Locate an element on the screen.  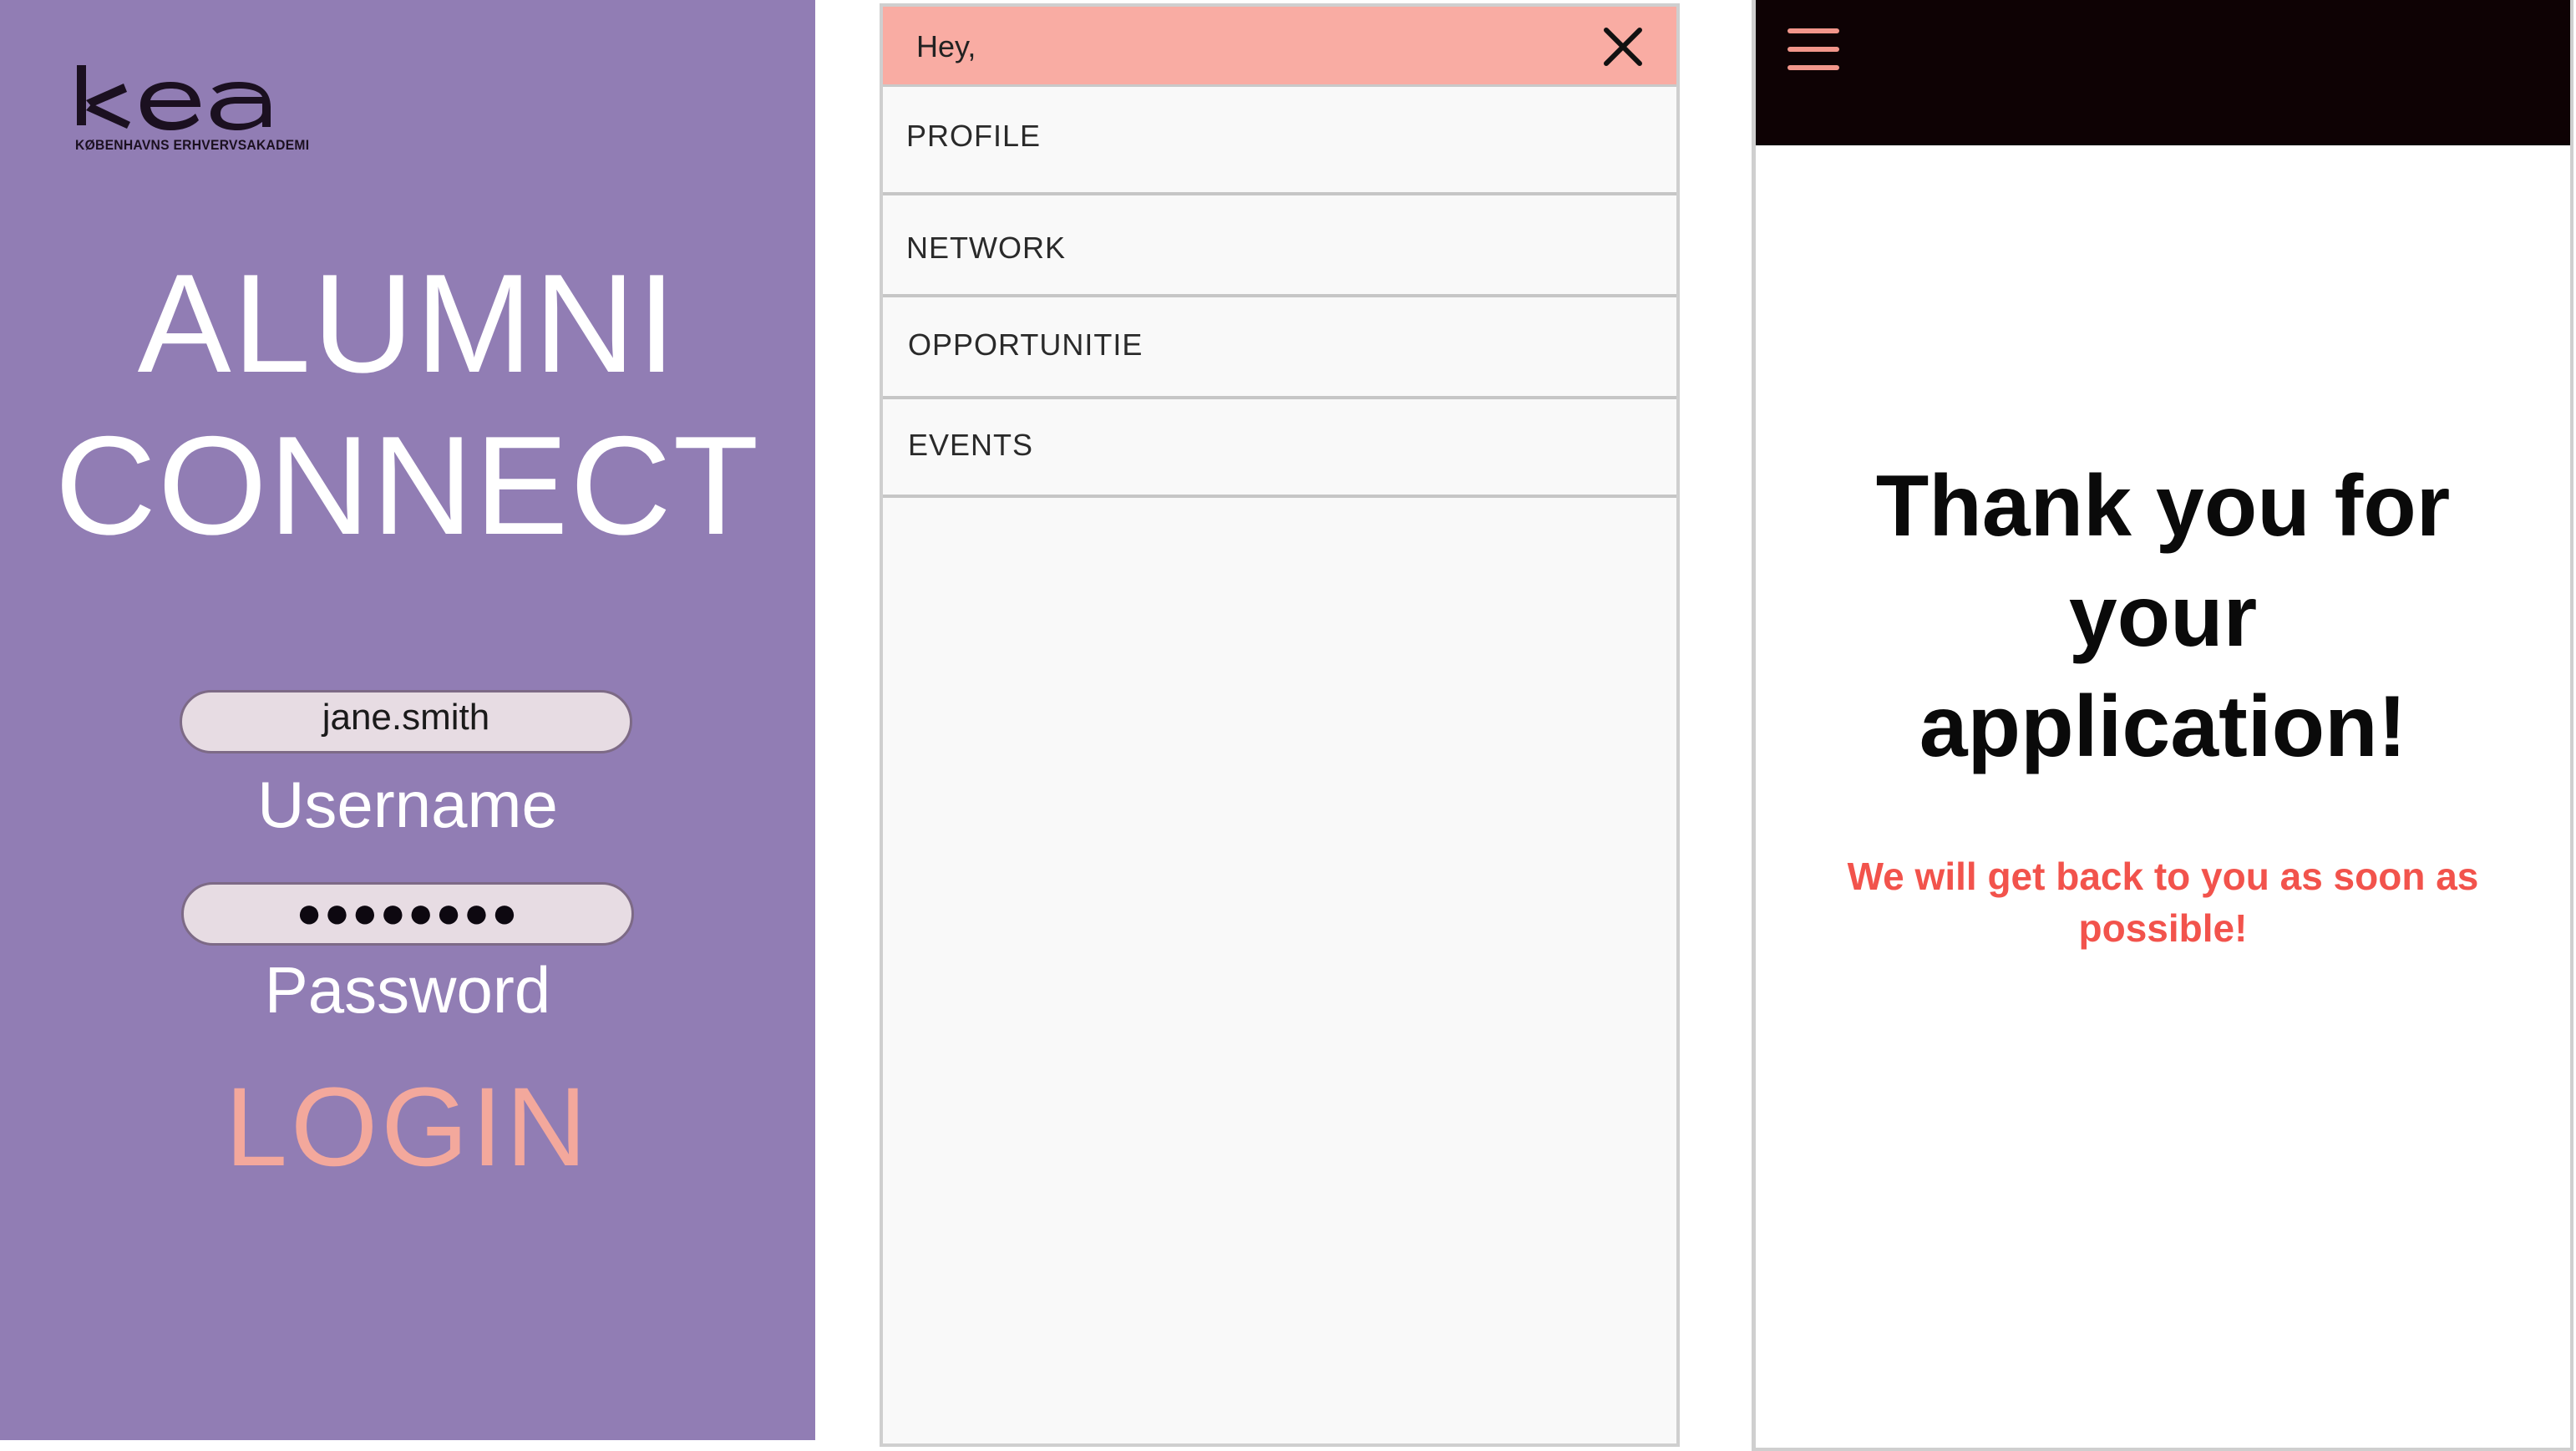
menu-item-label: EVENTS is located at coordinates (971, 445).